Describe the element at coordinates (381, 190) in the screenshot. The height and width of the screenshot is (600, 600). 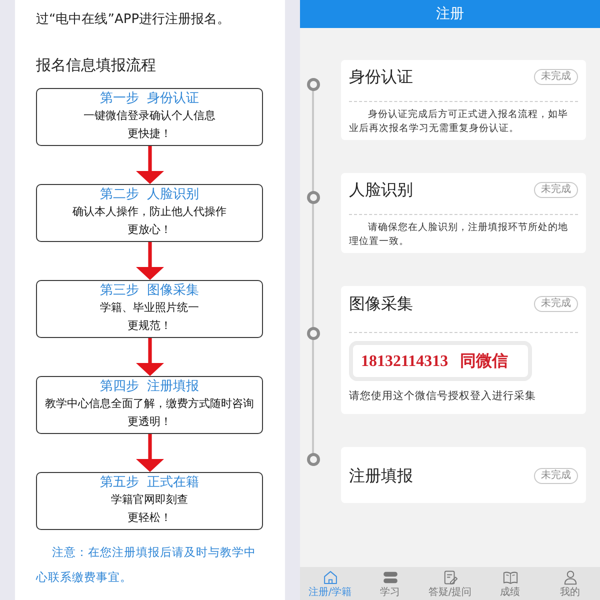
I see `card-title: 人脸识别` at that location.